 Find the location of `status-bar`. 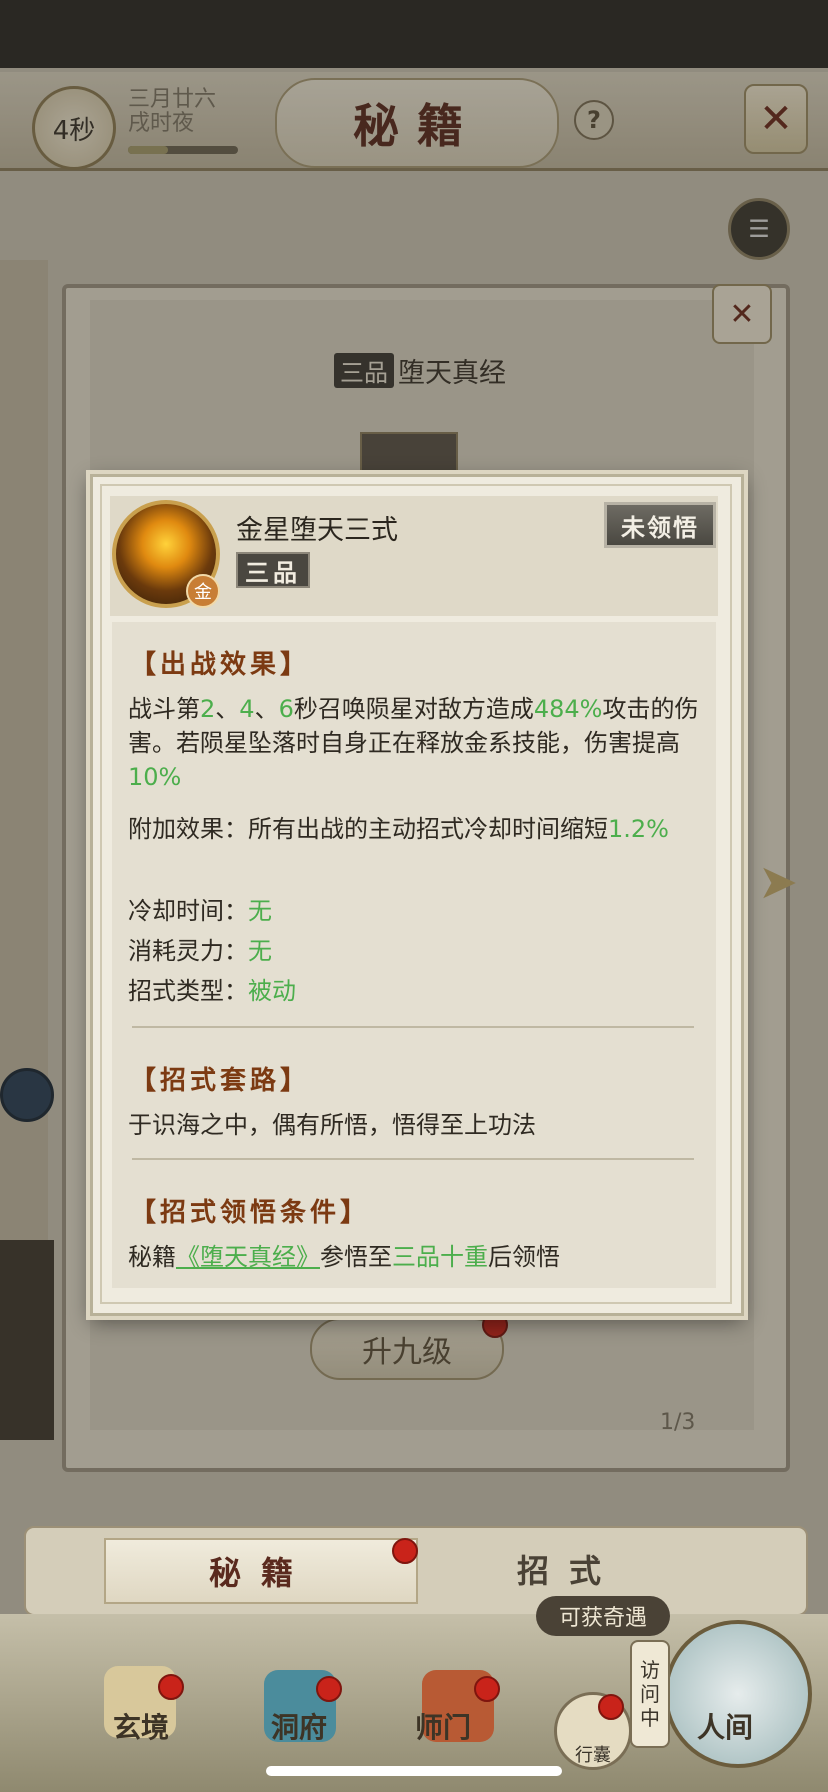

status-bar is located at coordinates (414, 34).